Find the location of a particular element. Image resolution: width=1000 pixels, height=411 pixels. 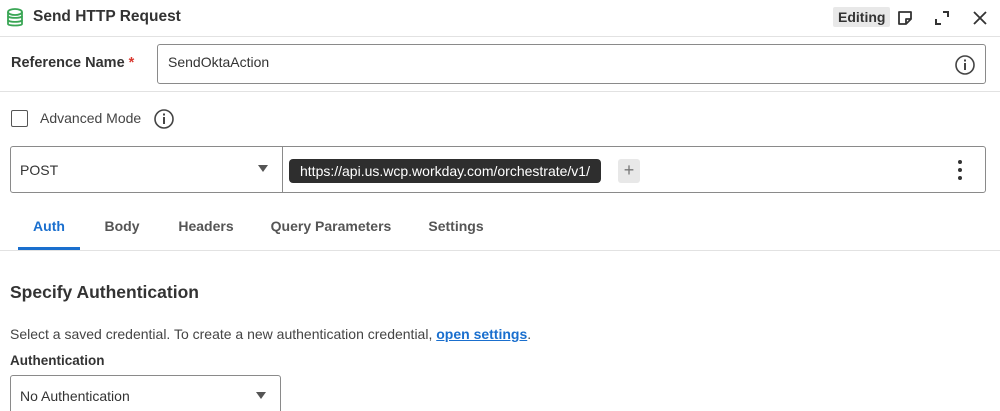

reference-name-row: Reference Name * is located at coordinates (500, 65).